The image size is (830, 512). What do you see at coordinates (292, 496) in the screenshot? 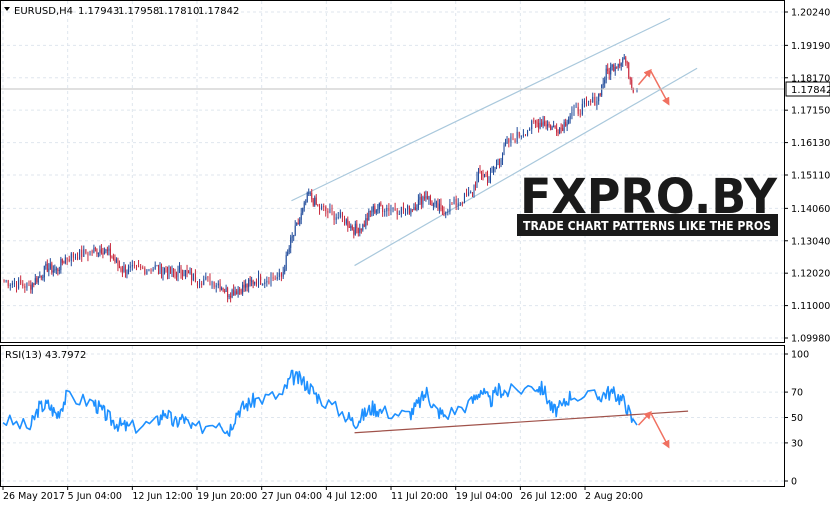
I see `time-tick-label: 27 Jun 04:00` at bounding box center [292, 496].